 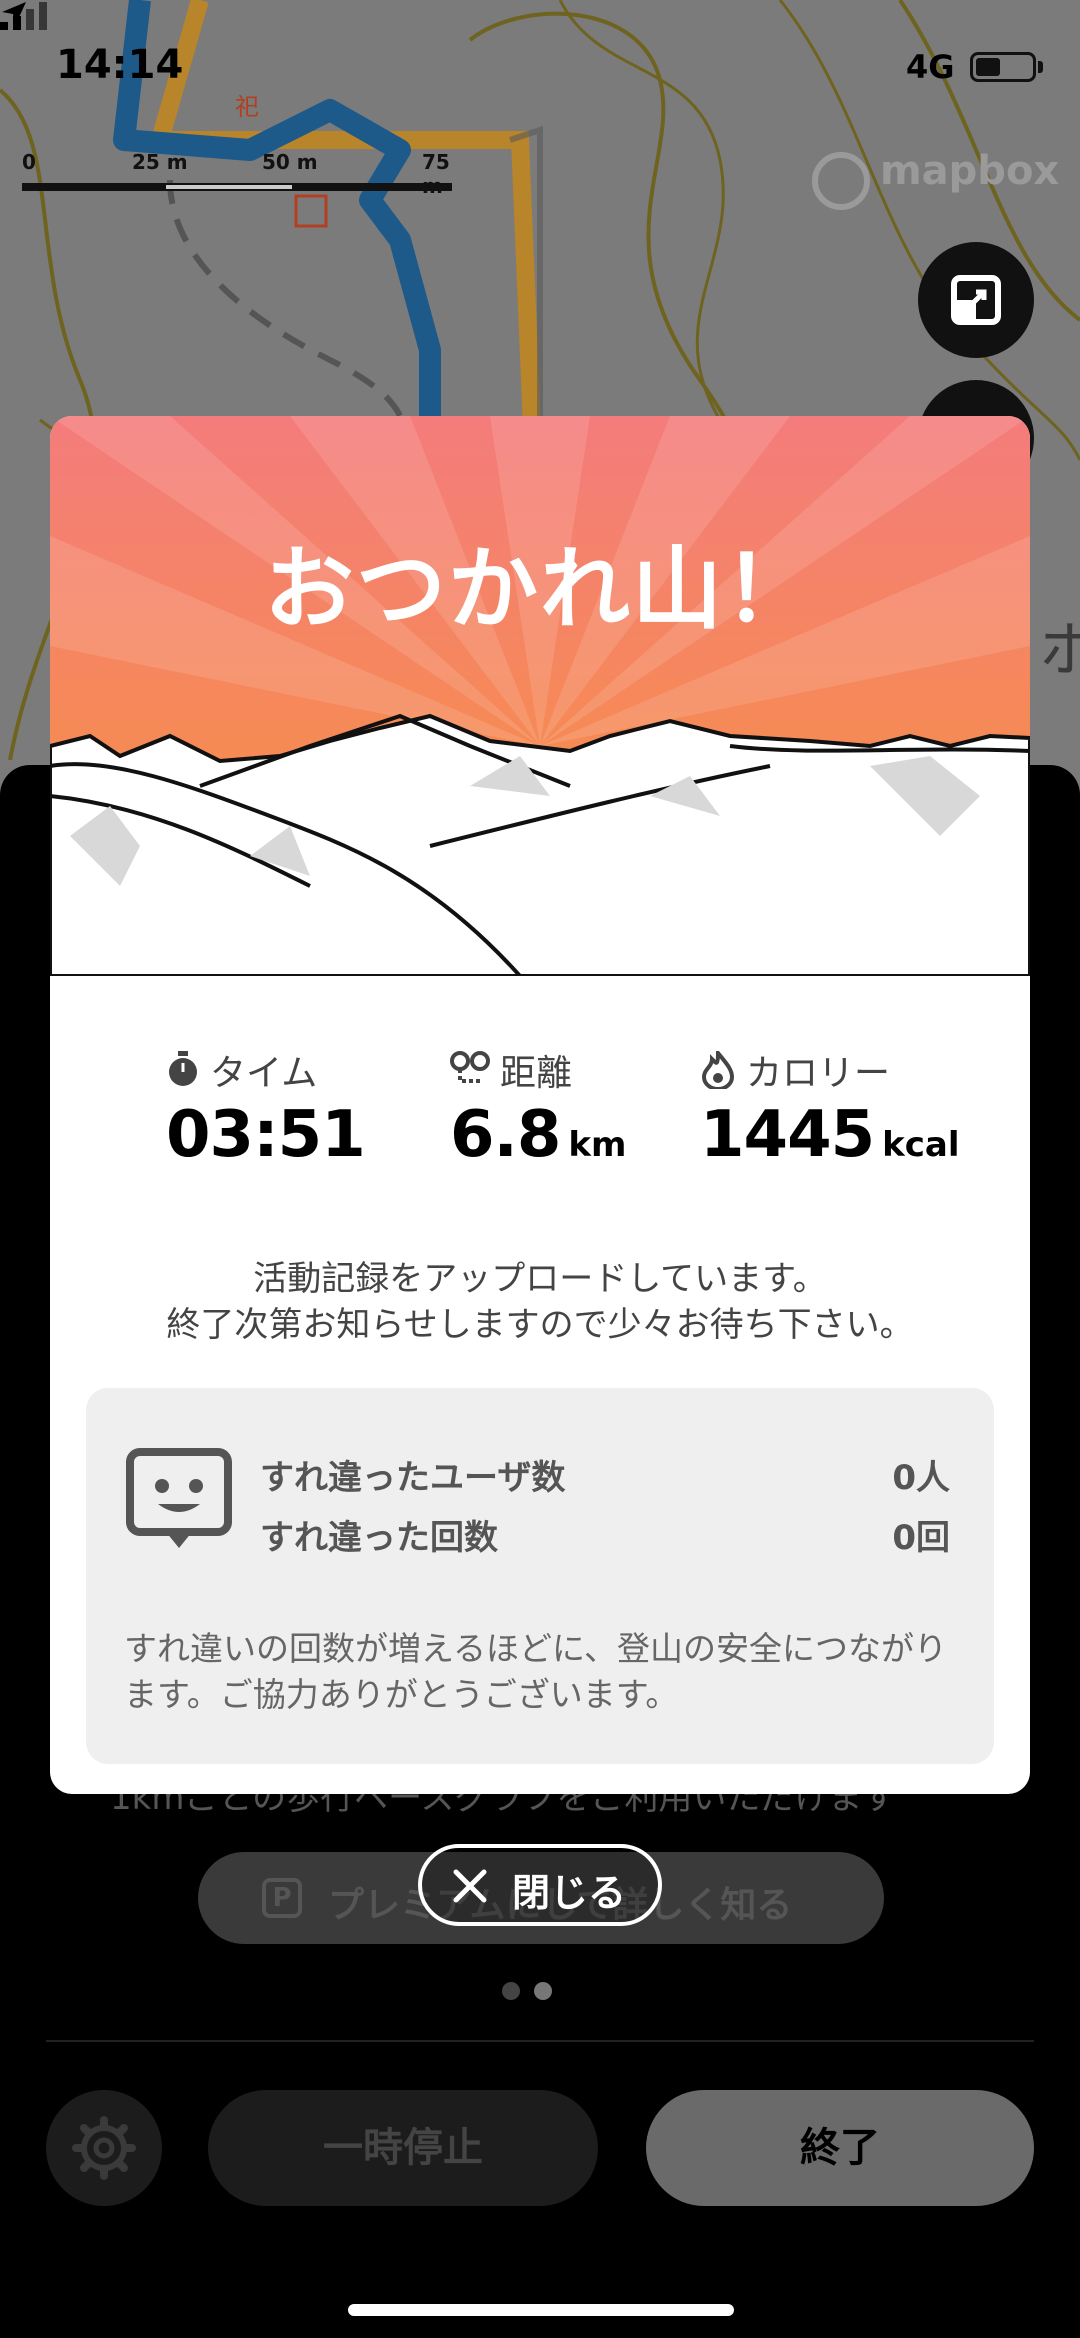 I want to click on passing-users-label: すれ違ったユーザ数, so click(x=413, y=1478).